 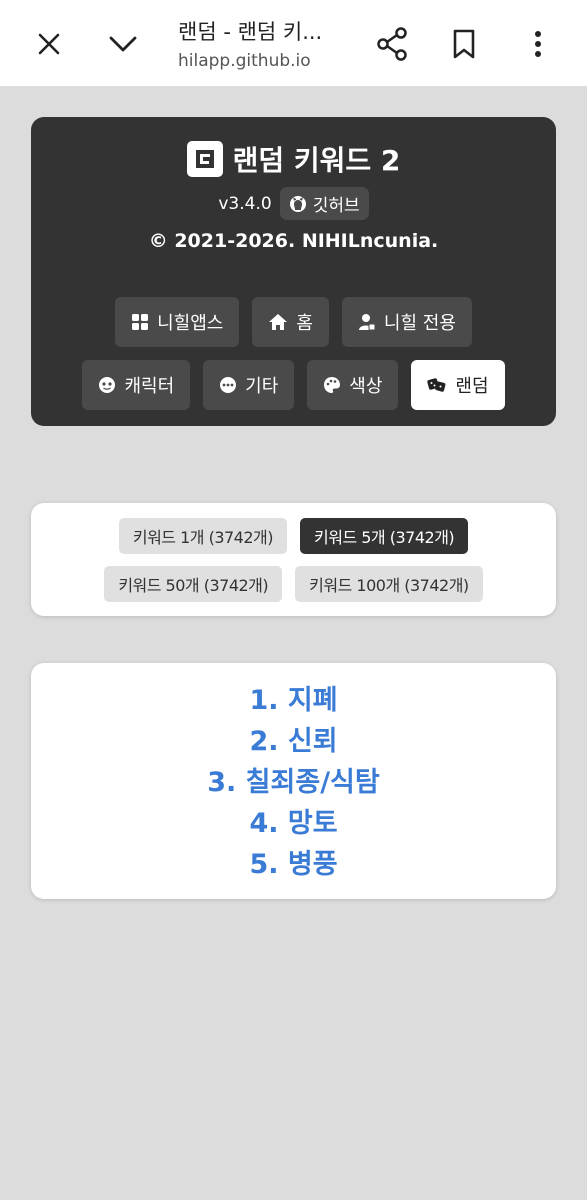 I want to click on page-url: hilapp.github.io, so click(x=244, y=61).